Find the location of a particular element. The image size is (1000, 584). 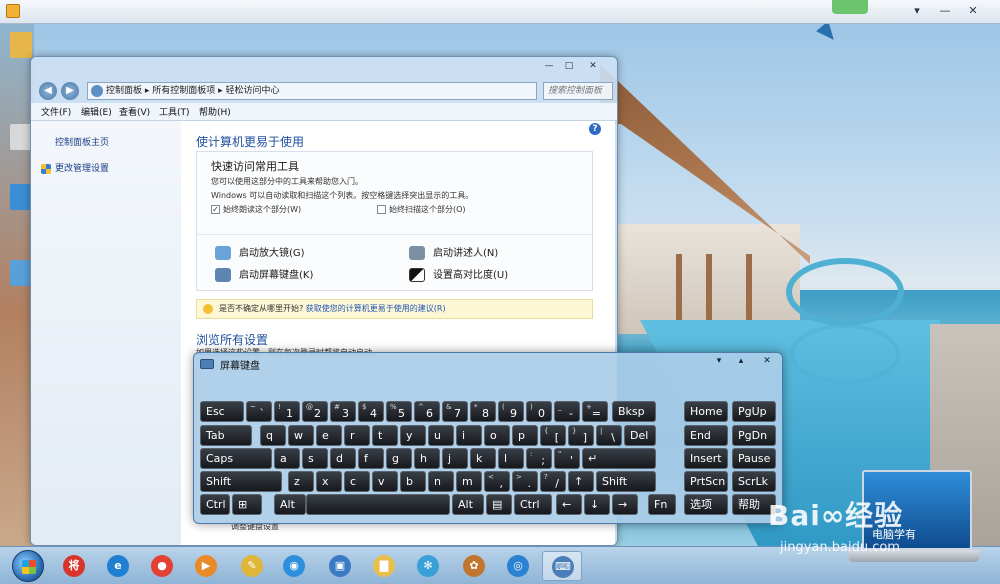

key-lctrl: Ctrl is located at coordinates (215, 504).